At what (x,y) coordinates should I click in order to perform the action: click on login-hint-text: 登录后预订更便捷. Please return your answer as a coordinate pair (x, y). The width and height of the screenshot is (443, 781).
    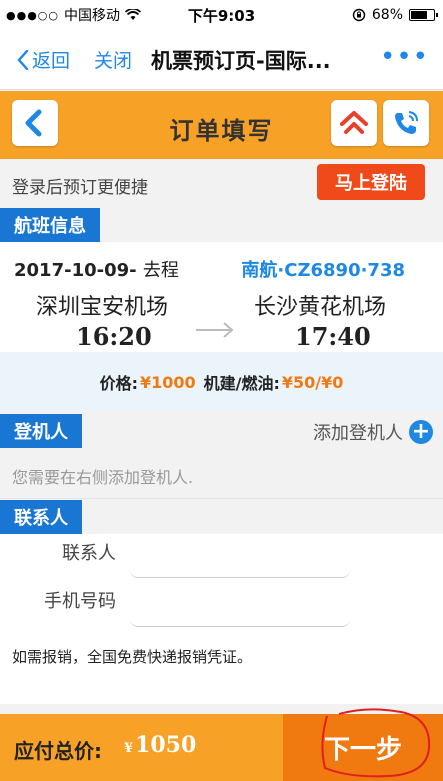
    Looking at the image, I should click on (80, 188).